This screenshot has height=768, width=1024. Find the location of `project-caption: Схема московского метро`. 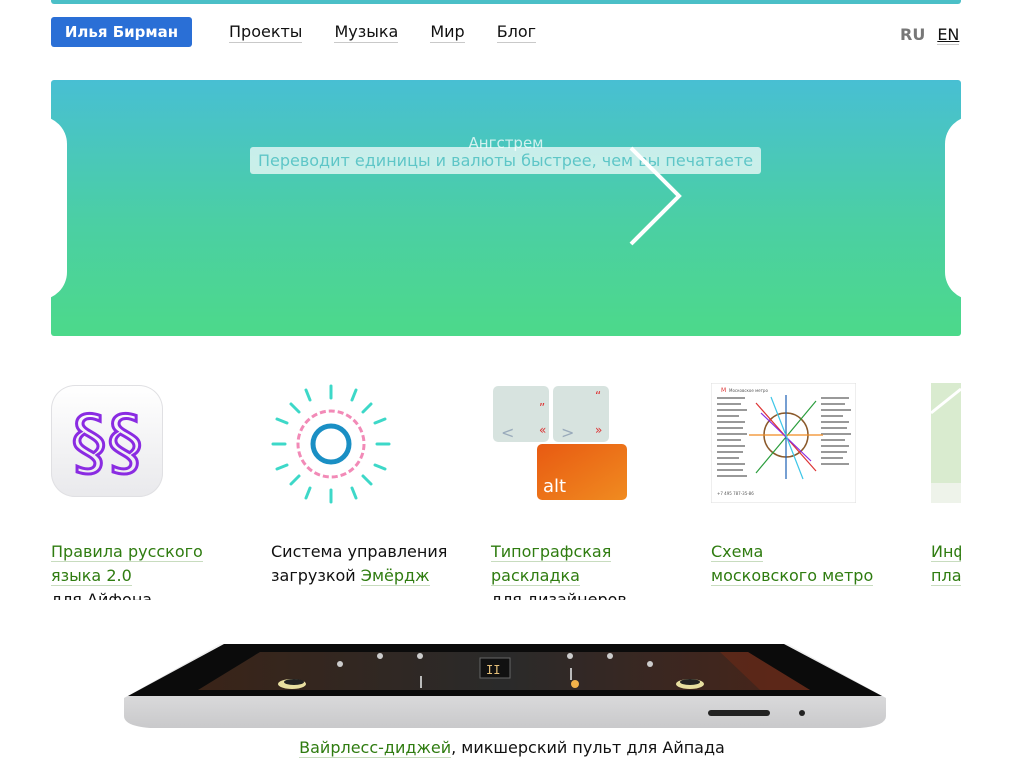

project-caption: Схема московского метро is located at coordinates (811, 564).